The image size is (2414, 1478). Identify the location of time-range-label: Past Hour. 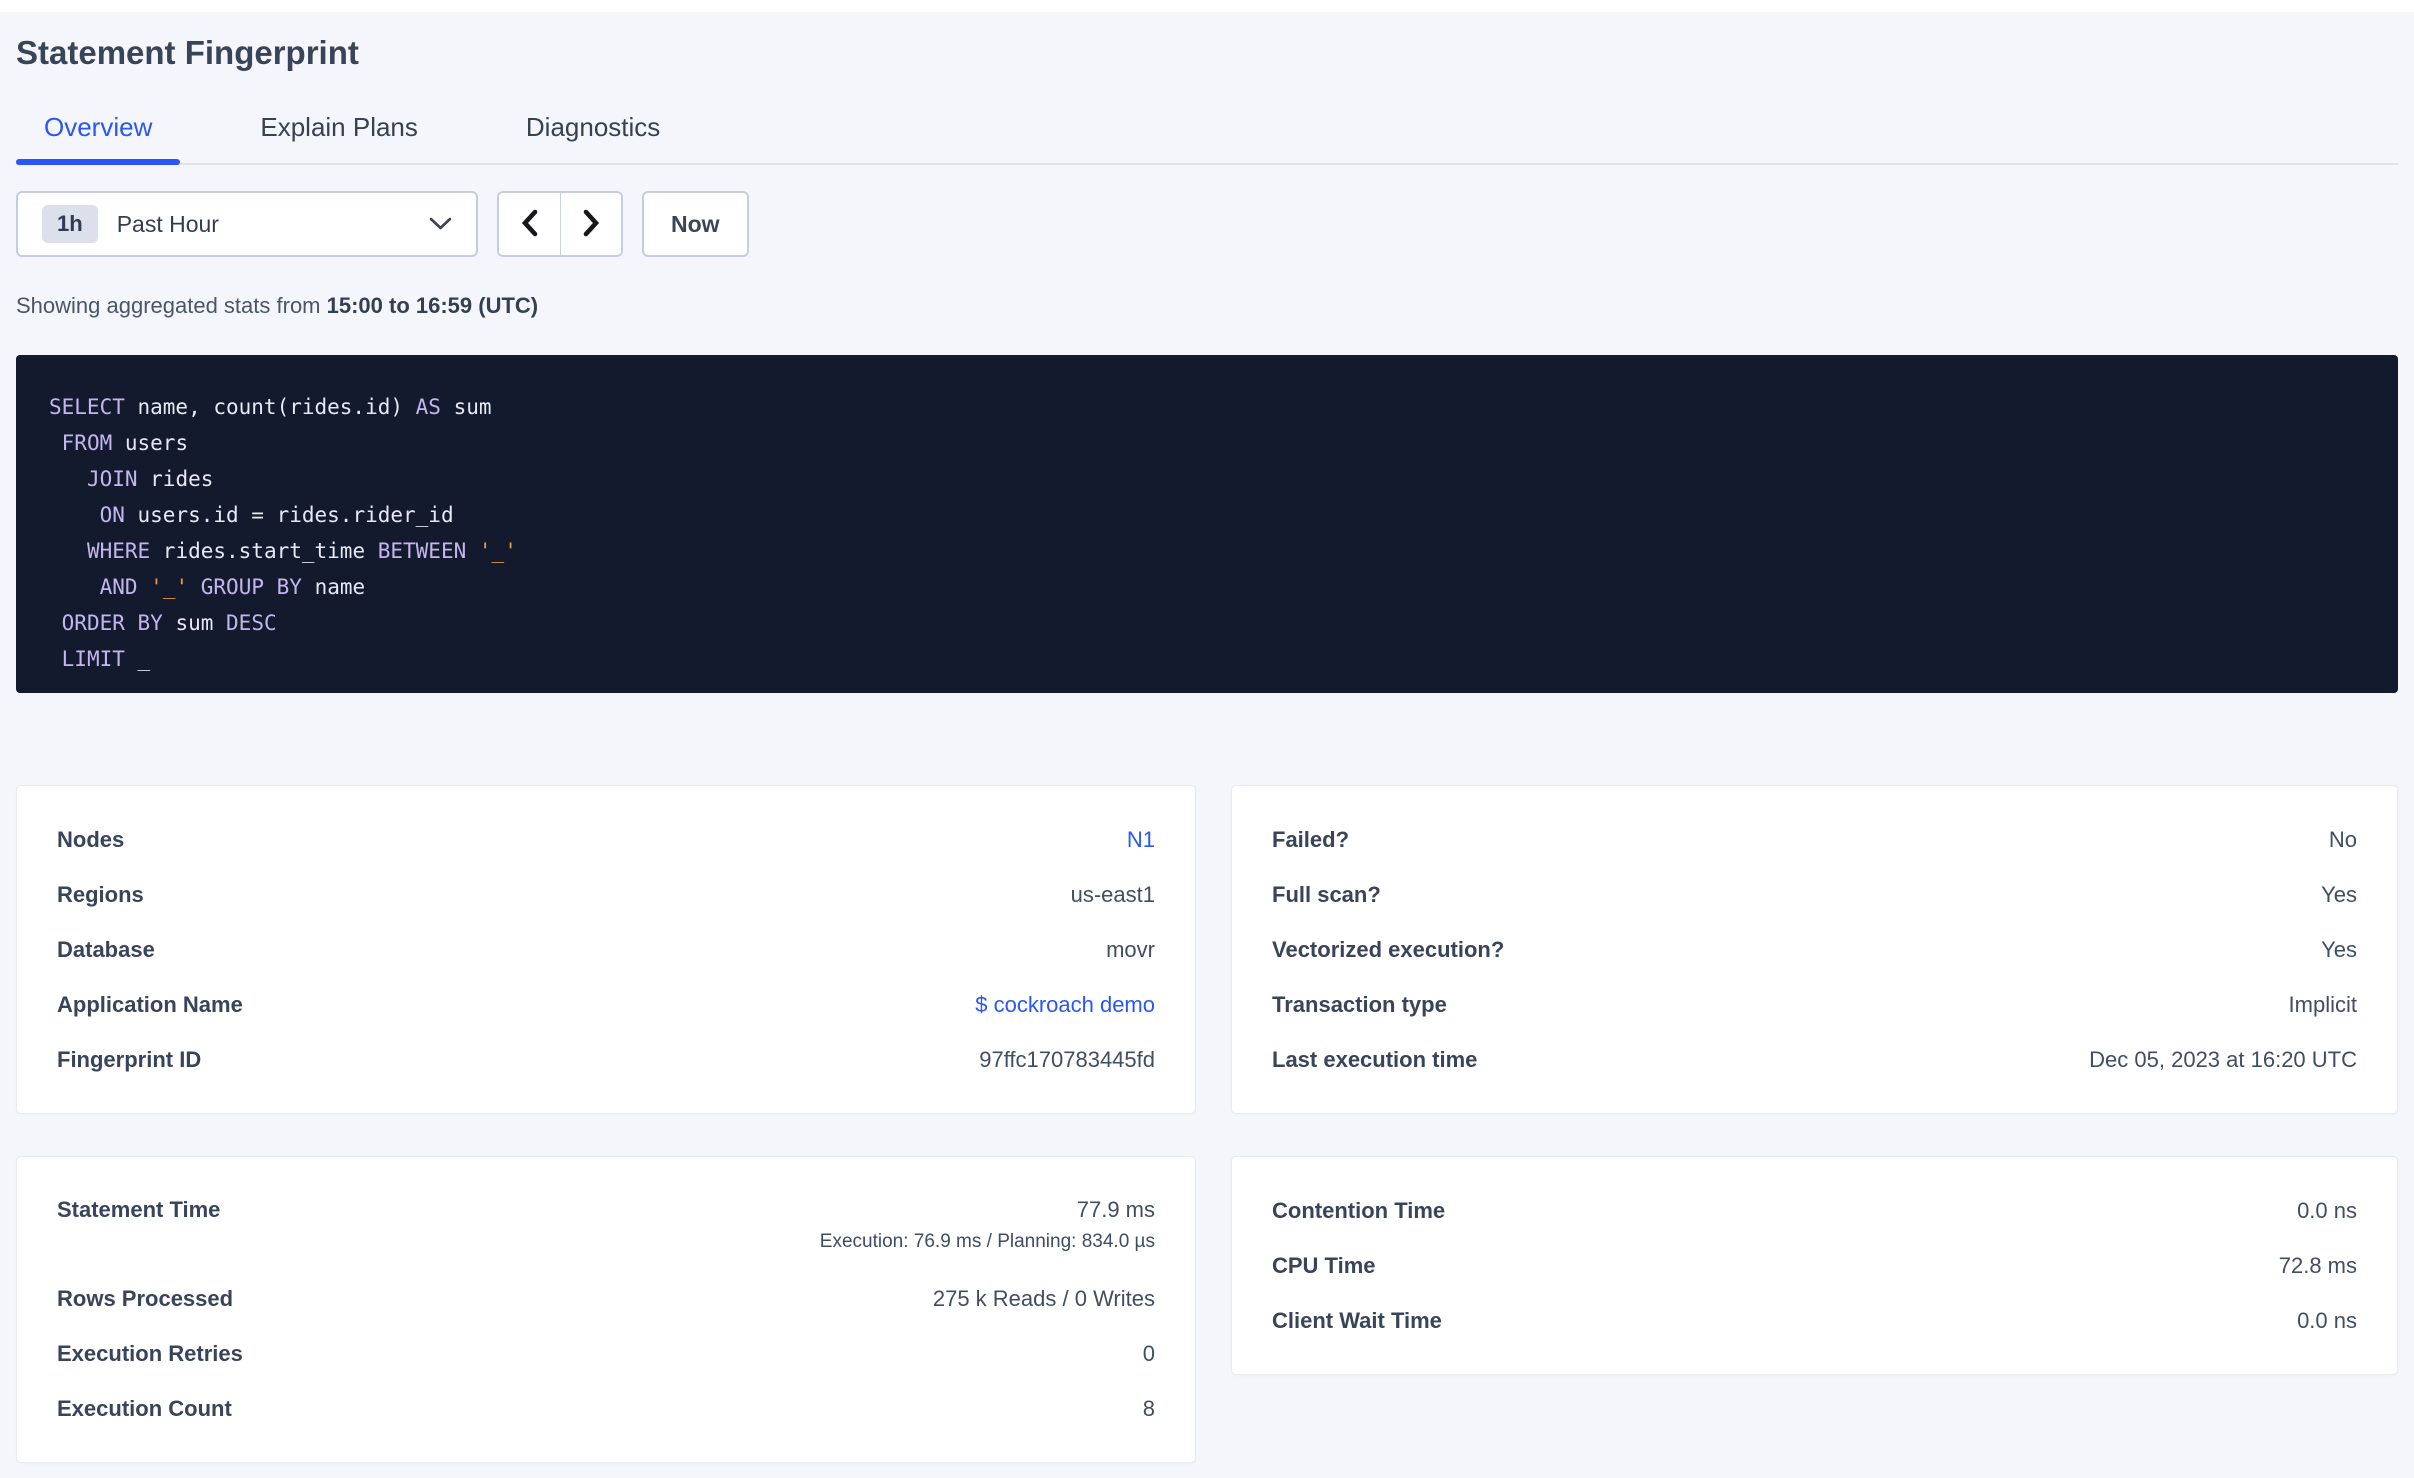
(167, 223).